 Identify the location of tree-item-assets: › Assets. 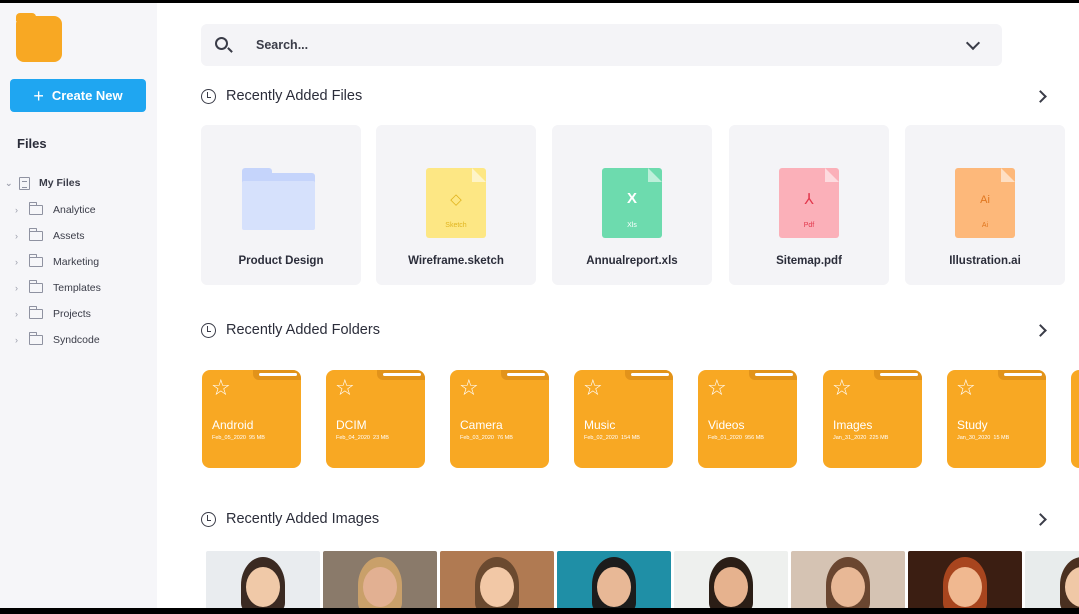
(78, 236).